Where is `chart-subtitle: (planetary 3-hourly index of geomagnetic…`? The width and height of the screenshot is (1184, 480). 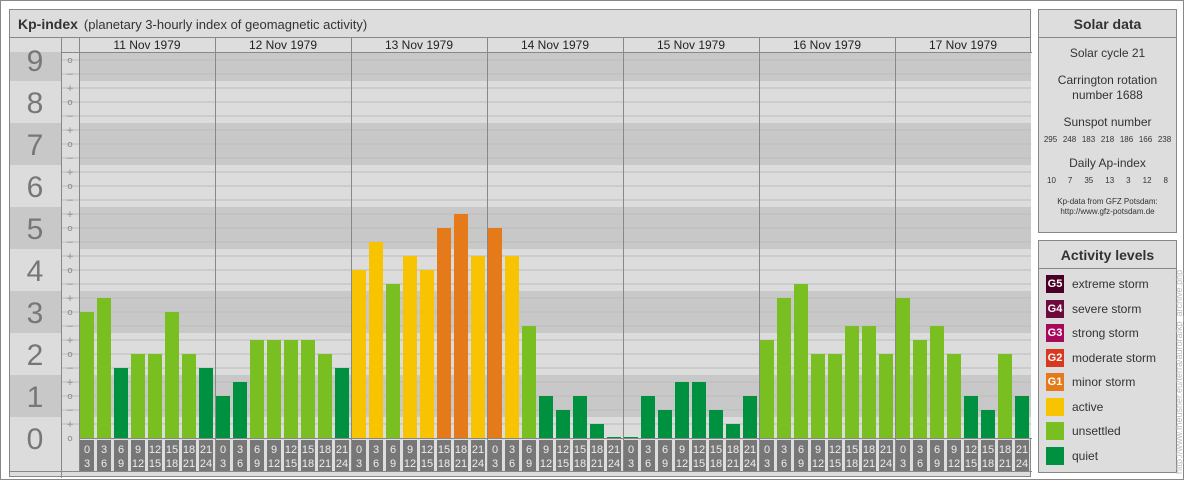 chart-subtitle: (planetary 3-hourly index of geomagnetic… is located at coordinates (225, 24).